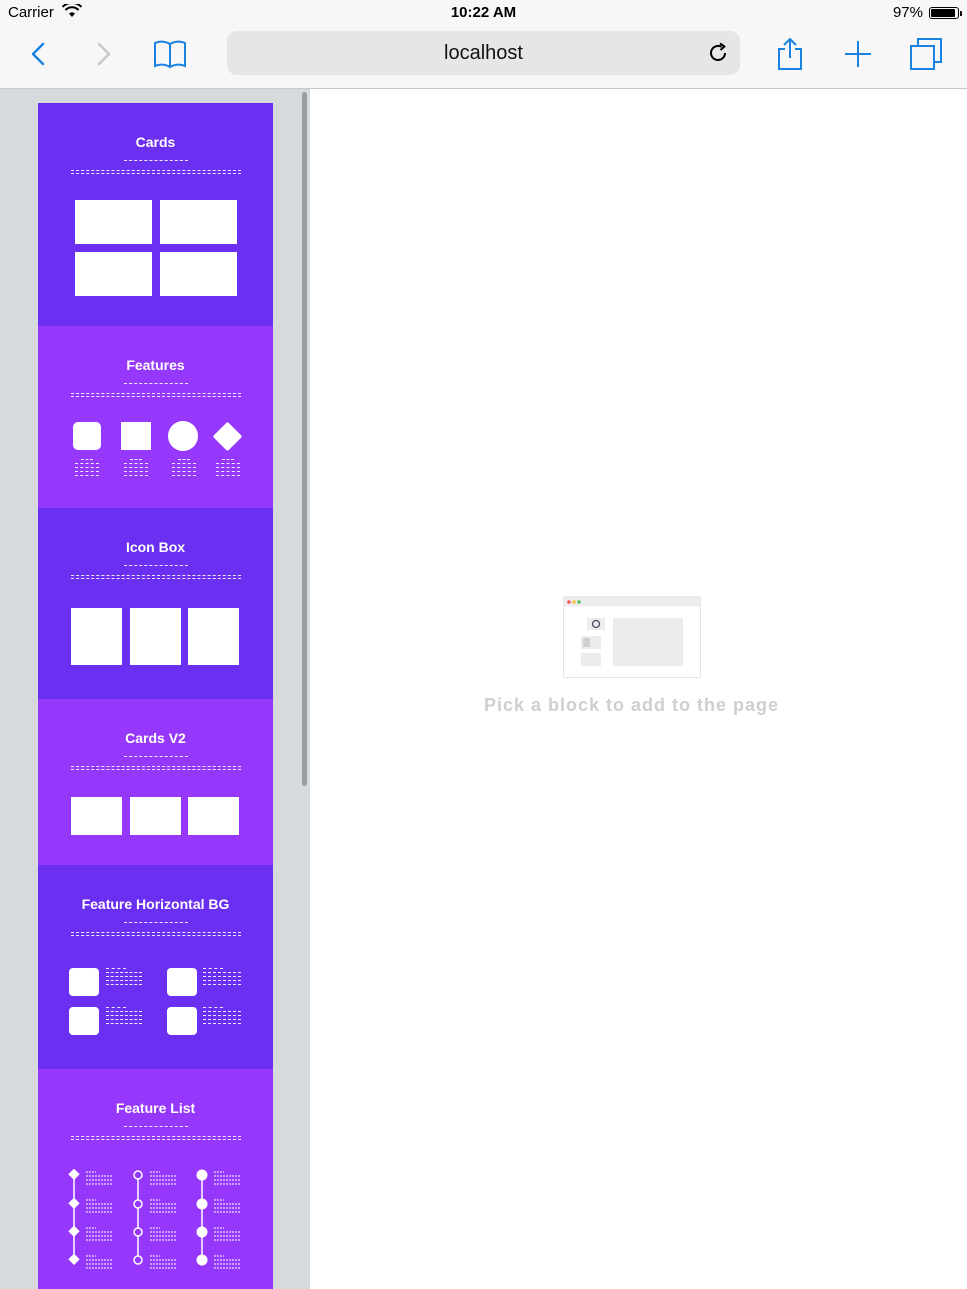 This screenshot has width=967, height=1289. Describe the element at coordinates (136, 436) in the screenshot. I see `square-icon` at that location.